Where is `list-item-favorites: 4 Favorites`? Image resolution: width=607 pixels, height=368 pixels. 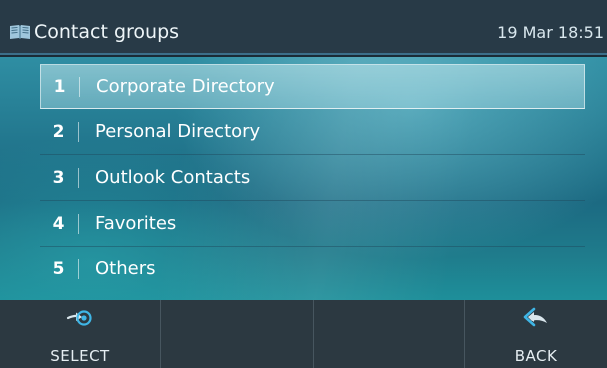
list-item-favorites: 4 Favorites is located at coordinates (312, 224).